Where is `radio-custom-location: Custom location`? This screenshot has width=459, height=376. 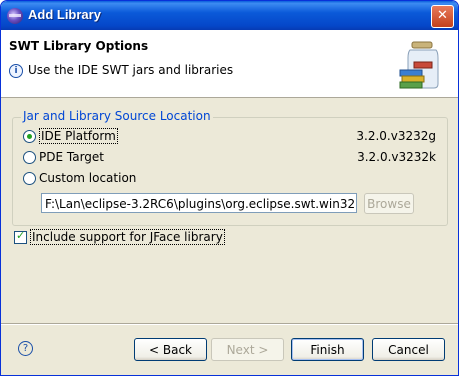 radio-custom-location: Custom location is located at coordinates (79, 178).